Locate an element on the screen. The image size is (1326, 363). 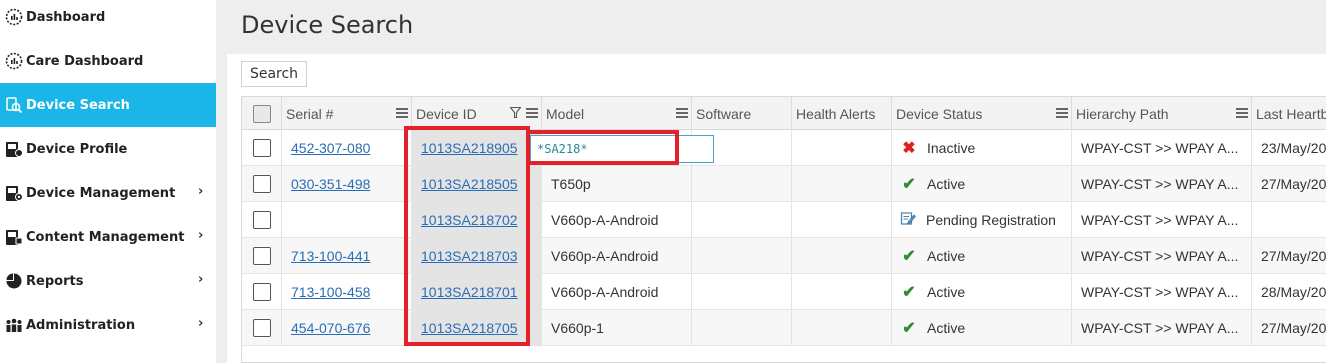
cell-serial: 713-100-441 is located at coordinates (347, 256).